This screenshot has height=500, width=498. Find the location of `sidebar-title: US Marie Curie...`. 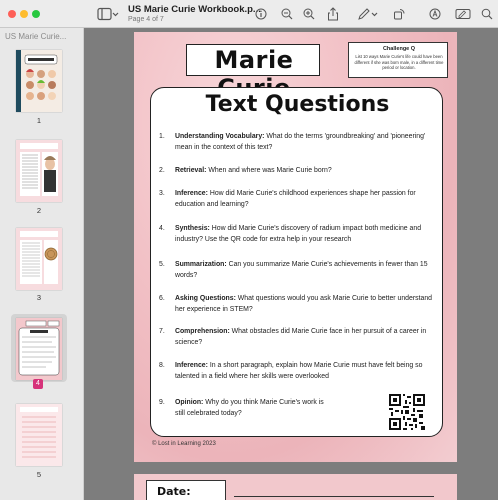

sidebar-title: US Marie Curie... is located at coordinates (36, 36).